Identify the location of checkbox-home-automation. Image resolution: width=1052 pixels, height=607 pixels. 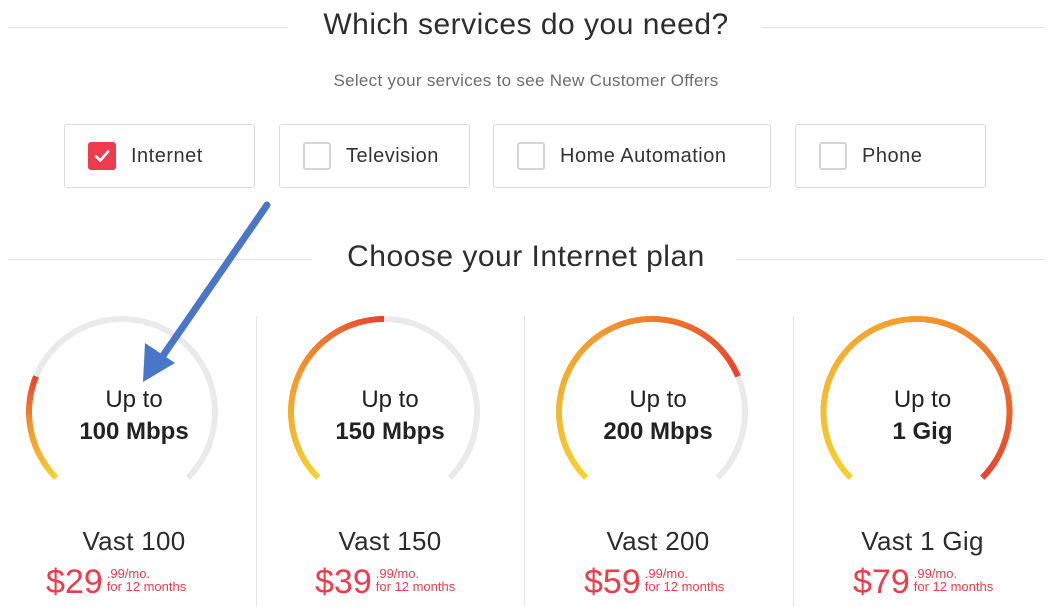
(531, 156).